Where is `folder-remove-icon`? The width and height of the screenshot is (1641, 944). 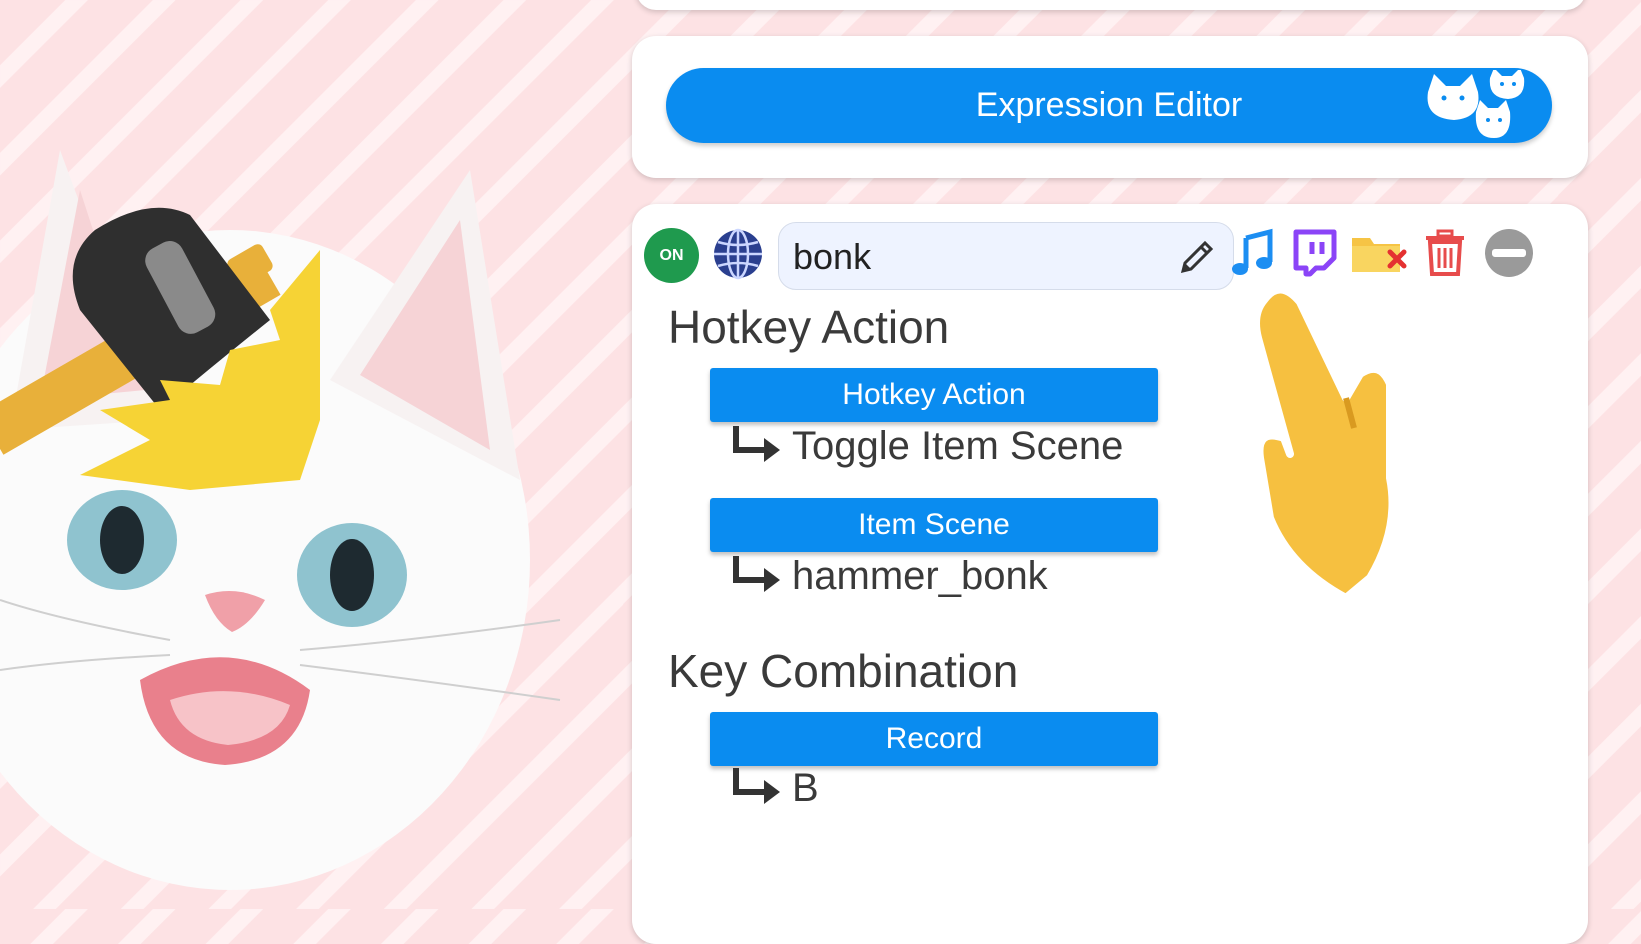 folder-remove-icon is located at coordinates (1380, 253).